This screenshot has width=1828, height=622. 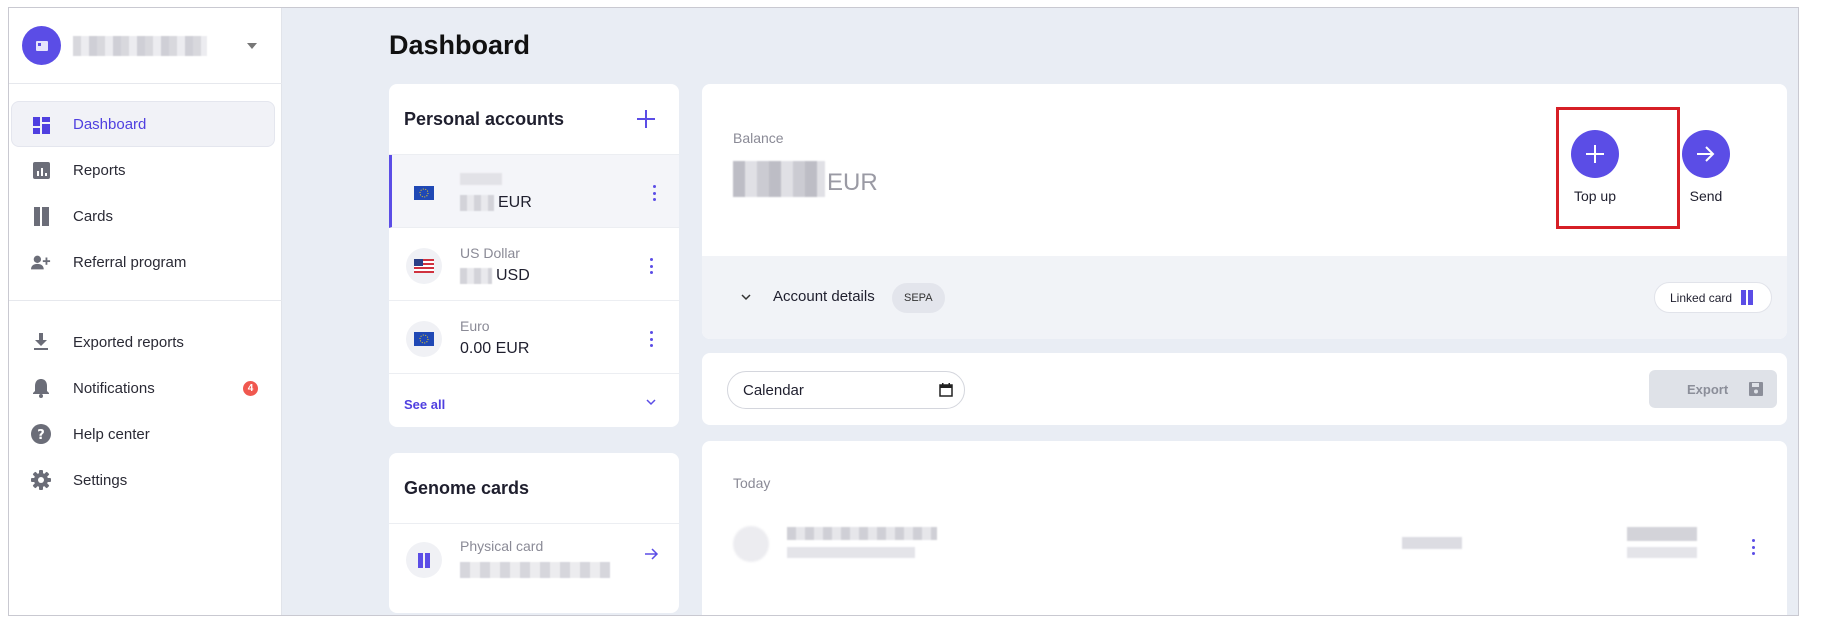 What do you see at coordinates (110, 124) in the screenshot?
I see `sidebar-item-label: Dashboard` at bounding box center [110, 124].